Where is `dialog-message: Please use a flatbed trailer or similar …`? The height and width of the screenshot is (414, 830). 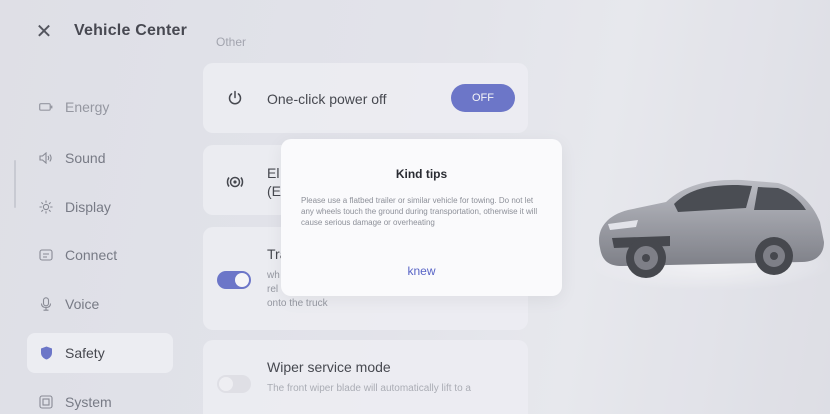 dialog-message: Please use a flatbed trailer or similar … is located at coordinates (419, 211).